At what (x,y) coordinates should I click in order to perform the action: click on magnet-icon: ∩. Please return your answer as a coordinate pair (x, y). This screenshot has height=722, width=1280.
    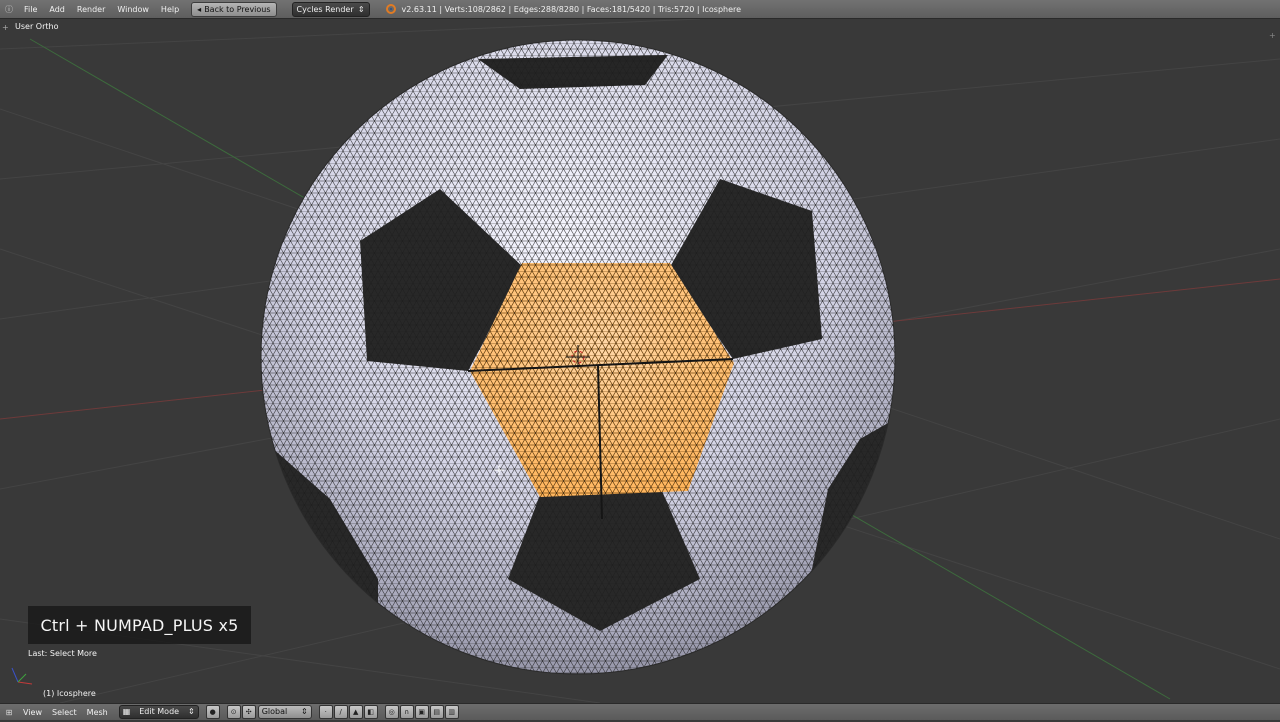
    Looking at the image, I should click on (407, 712).